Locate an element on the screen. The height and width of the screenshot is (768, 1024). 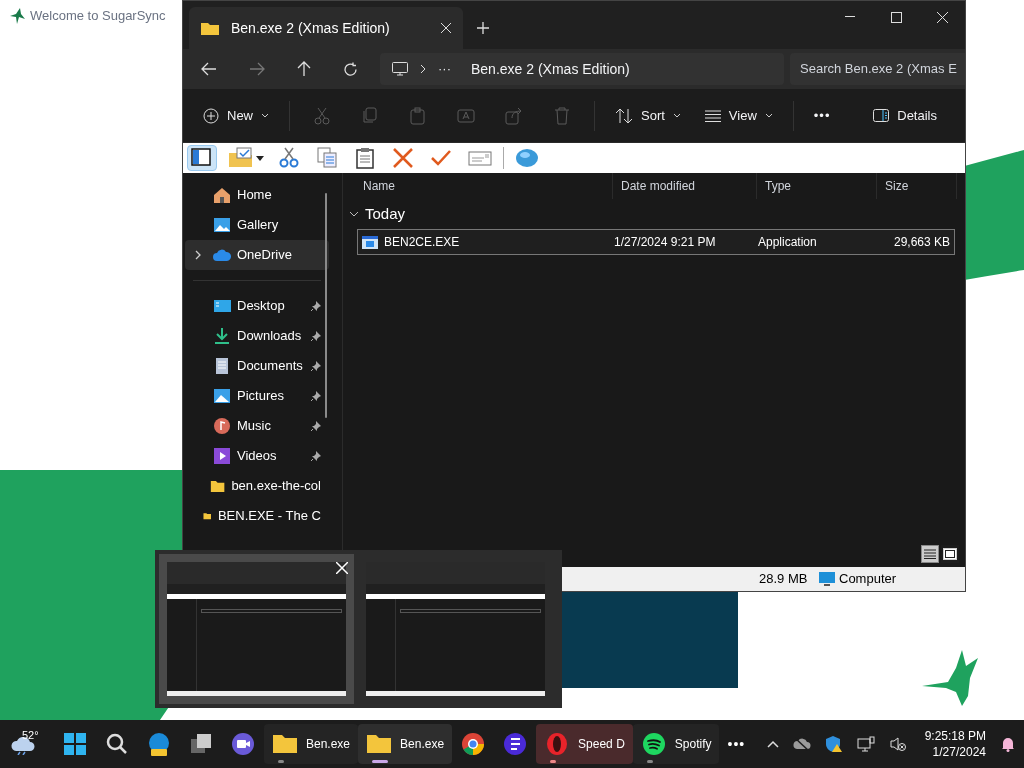
start-icon is located at coordinates (75, 744).